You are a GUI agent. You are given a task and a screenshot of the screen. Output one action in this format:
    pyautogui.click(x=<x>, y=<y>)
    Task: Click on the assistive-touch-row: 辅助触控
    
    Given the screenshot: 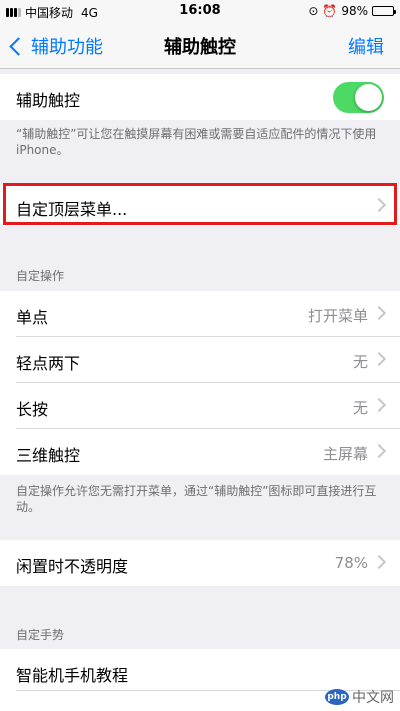 What is the action you would take?
    pyautogui.click(x=200, y=97)
    